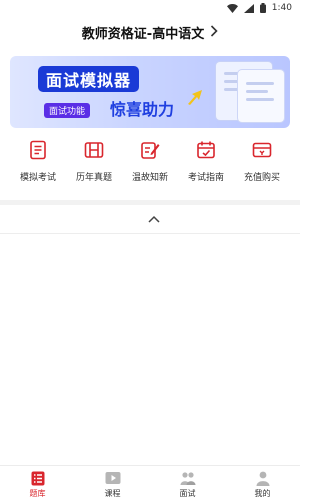 This screenshot has width=320, height=500. I want to click on tab-question-bank: 题库, so click(38, 483).